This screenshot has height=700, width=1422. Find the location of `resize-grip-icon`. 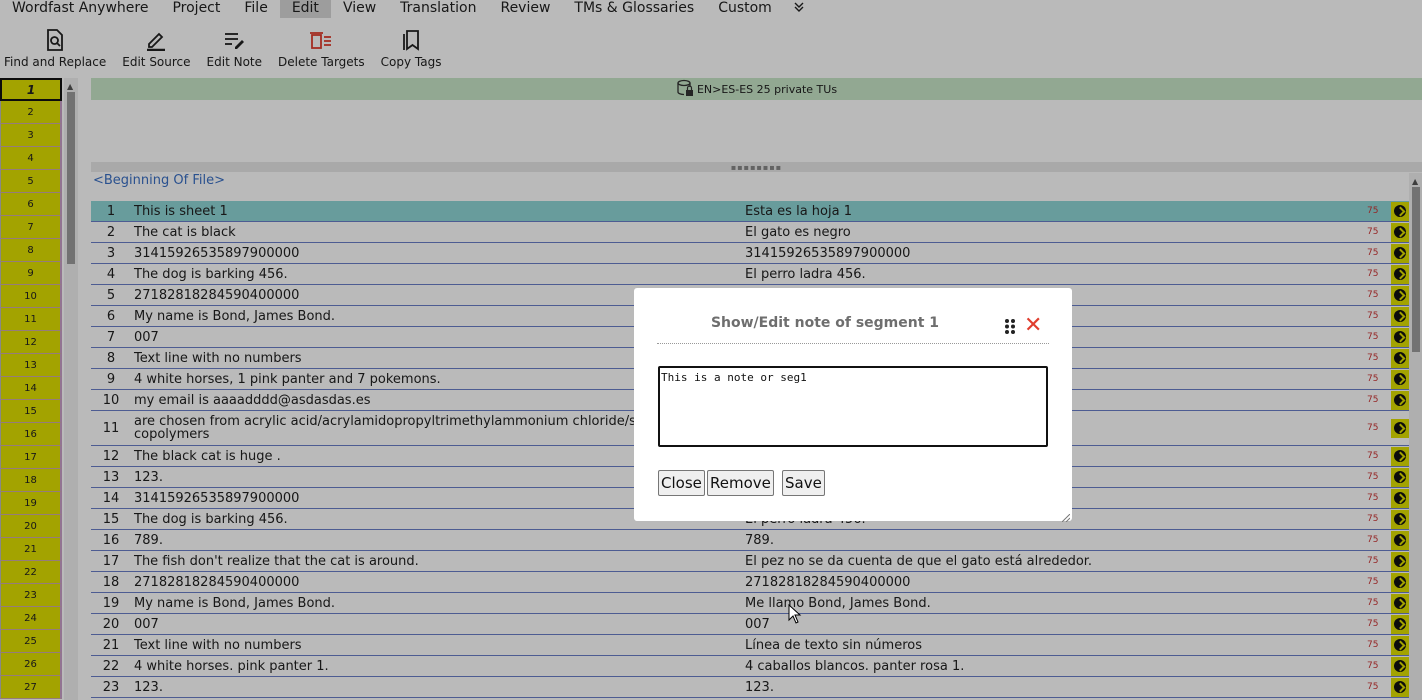

resize-grip-icon is located at coordinates (1066, 517).